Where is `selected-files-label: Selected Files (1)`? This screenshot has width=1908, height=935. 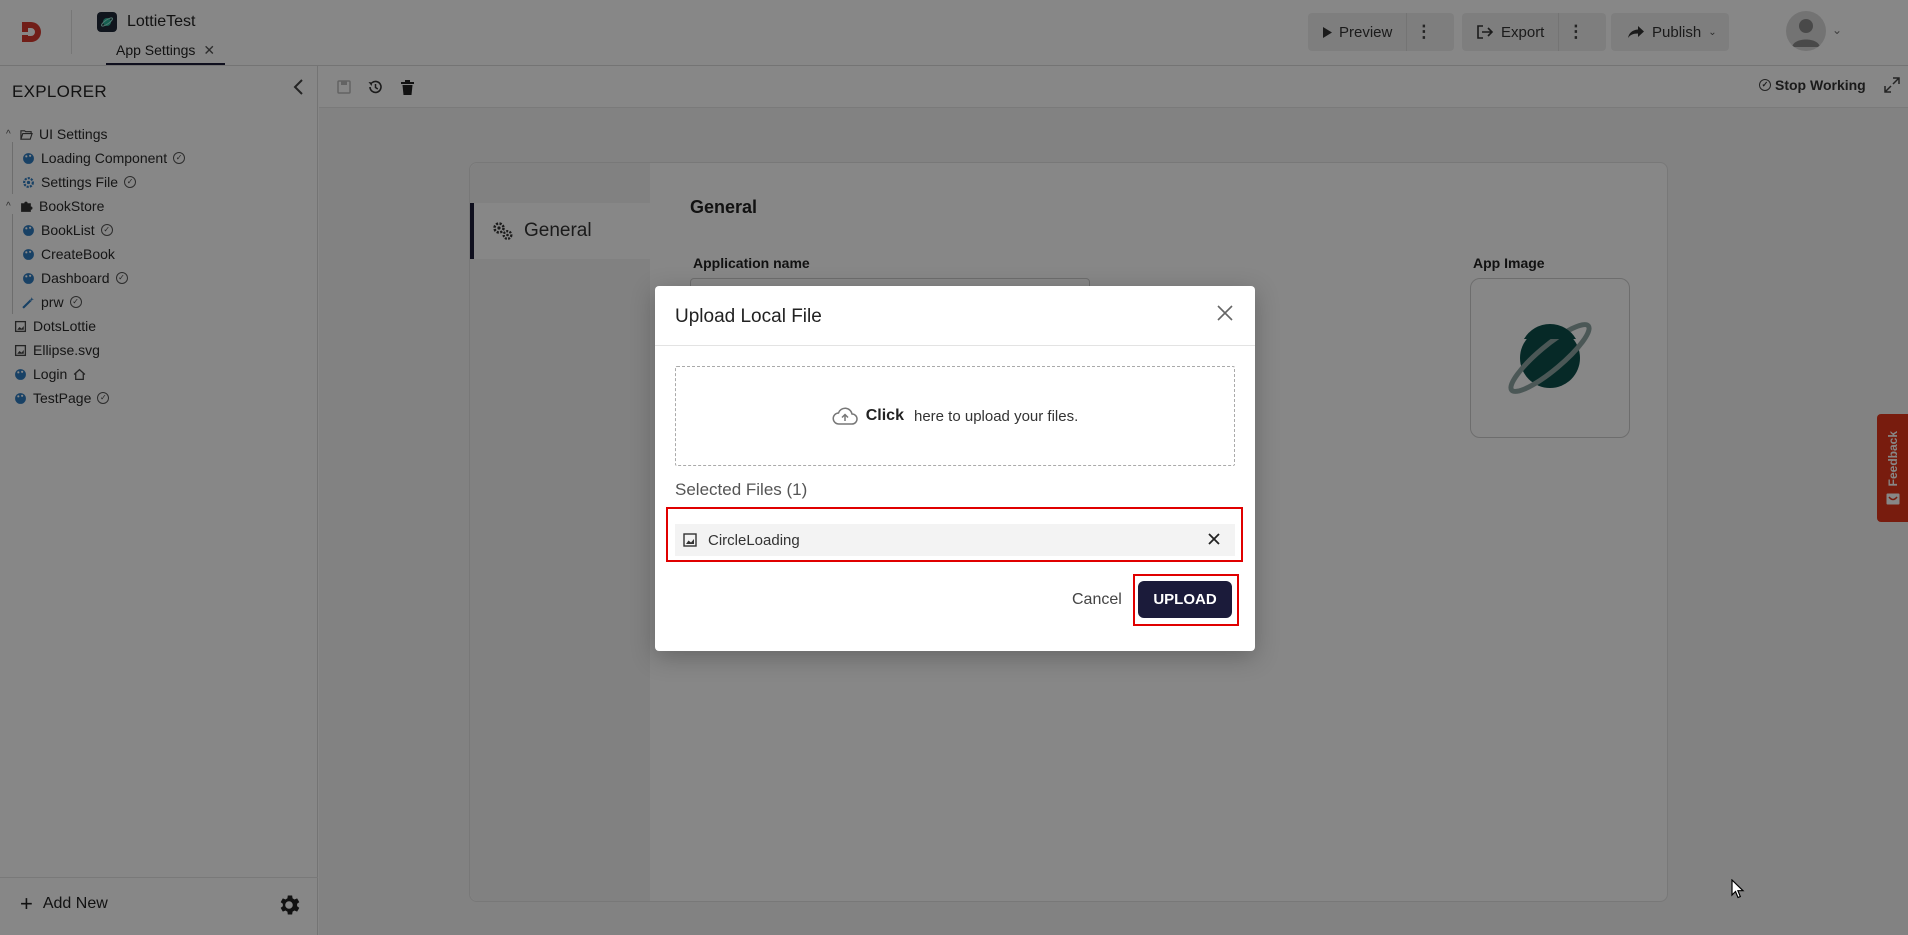
selected-files-label: Selected Files (1) is located at coordinates (741, 489).